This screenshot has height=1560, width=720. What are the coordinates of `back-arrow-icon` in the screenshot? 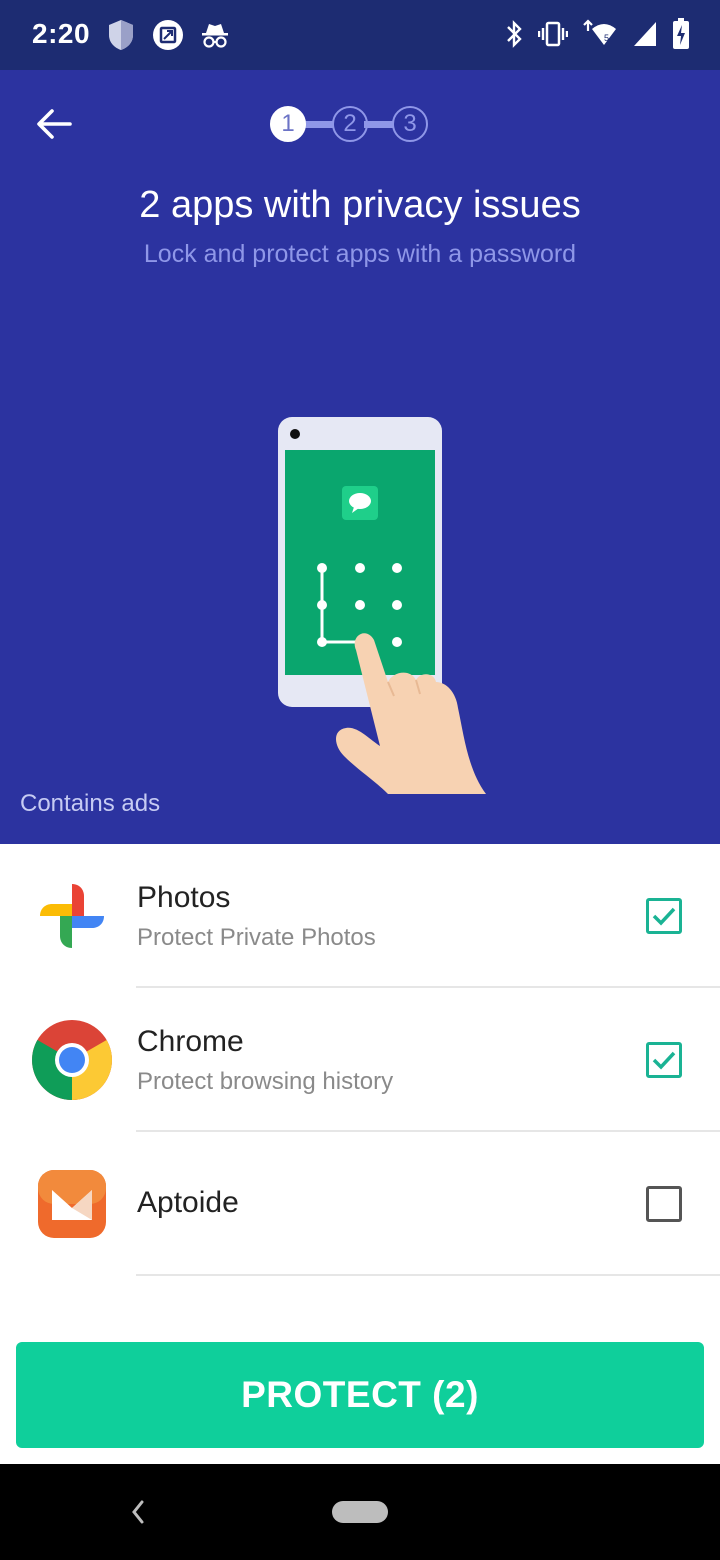 It's located at (54, 124).